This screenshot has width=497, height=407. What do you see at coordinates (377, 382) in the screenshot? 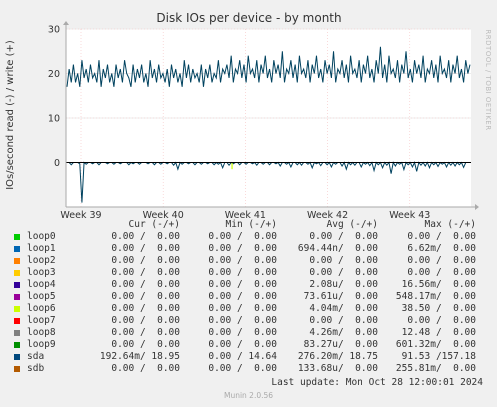
I see `last-update: Last update: Mon Oct 28 12:00:01 2024` at bounding box center [377, 382].